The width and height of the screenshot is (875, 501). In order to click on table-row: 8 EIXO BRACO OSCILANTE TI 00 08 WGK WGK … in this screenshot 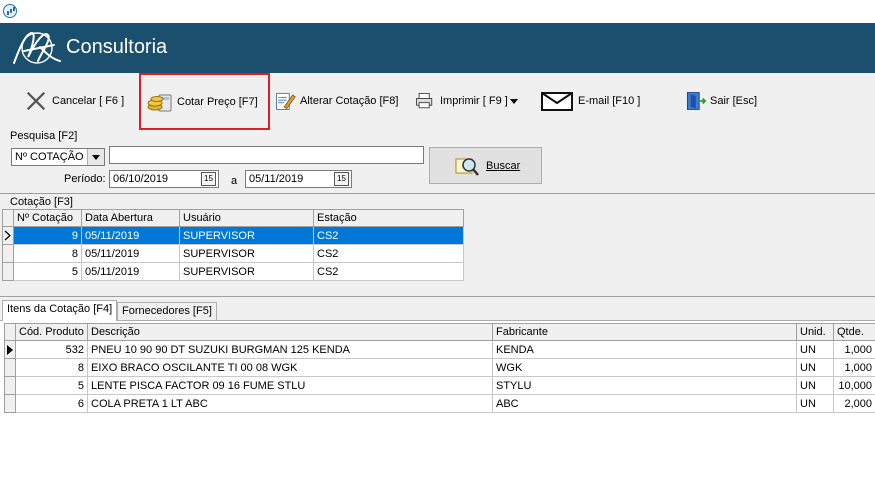, I will do `click(439, 367)`.